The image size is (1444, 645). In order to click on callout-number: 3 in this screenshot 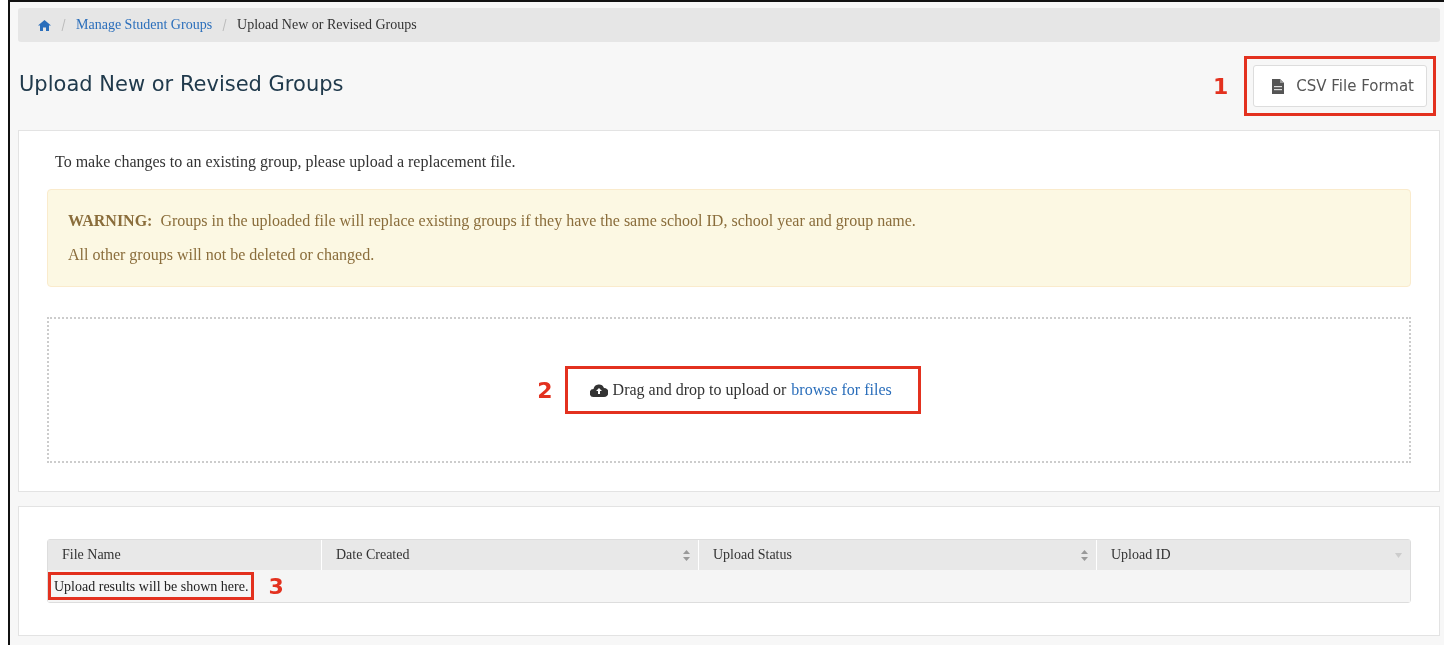, I will do `click(276, 586)`.